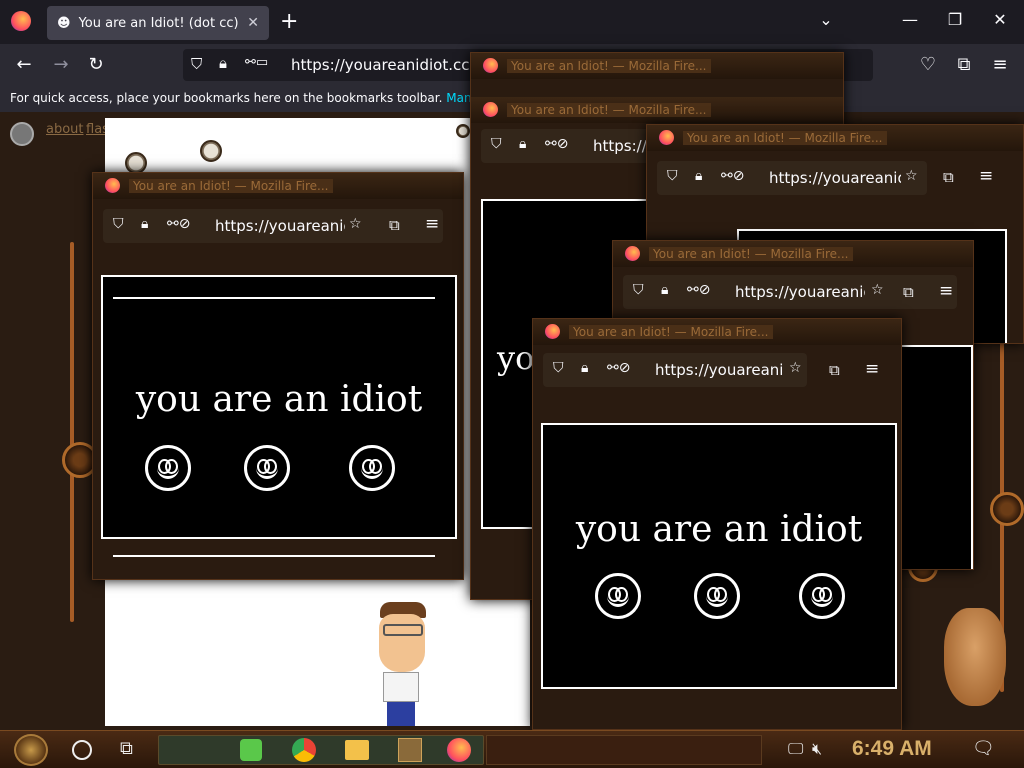  I want to click on notification-icon: 🗨, so click(986, 752).